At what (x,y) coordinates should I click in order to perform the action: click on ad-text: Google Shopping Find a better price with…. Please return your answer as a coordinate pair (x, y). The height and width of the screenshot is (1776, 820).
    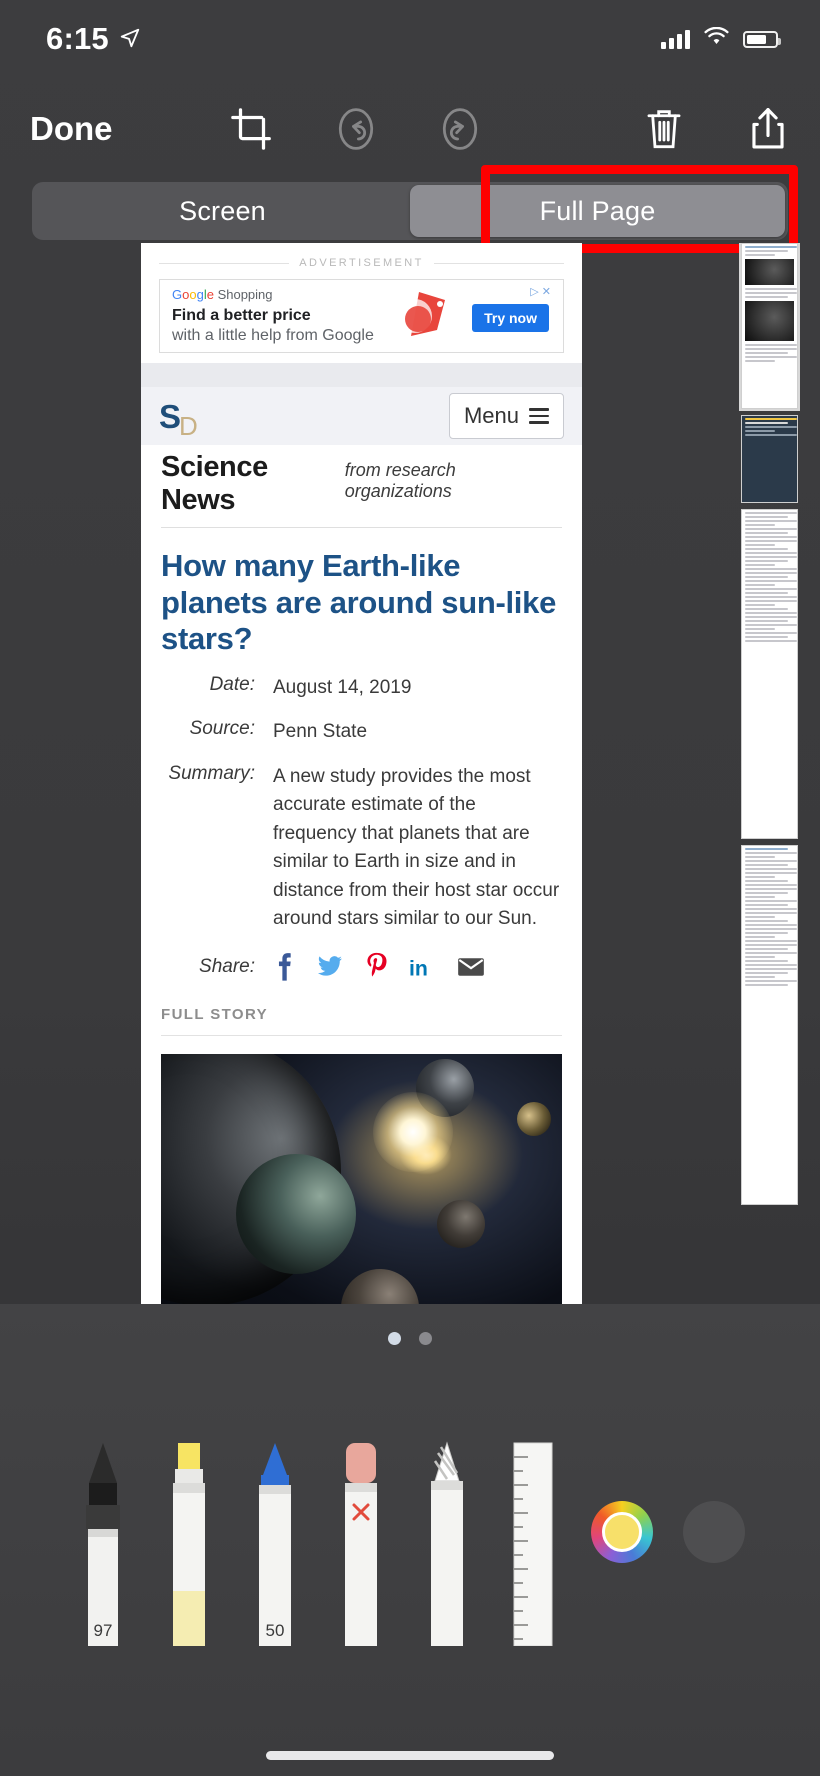
    Looking at the image, I should click on (273, 316).